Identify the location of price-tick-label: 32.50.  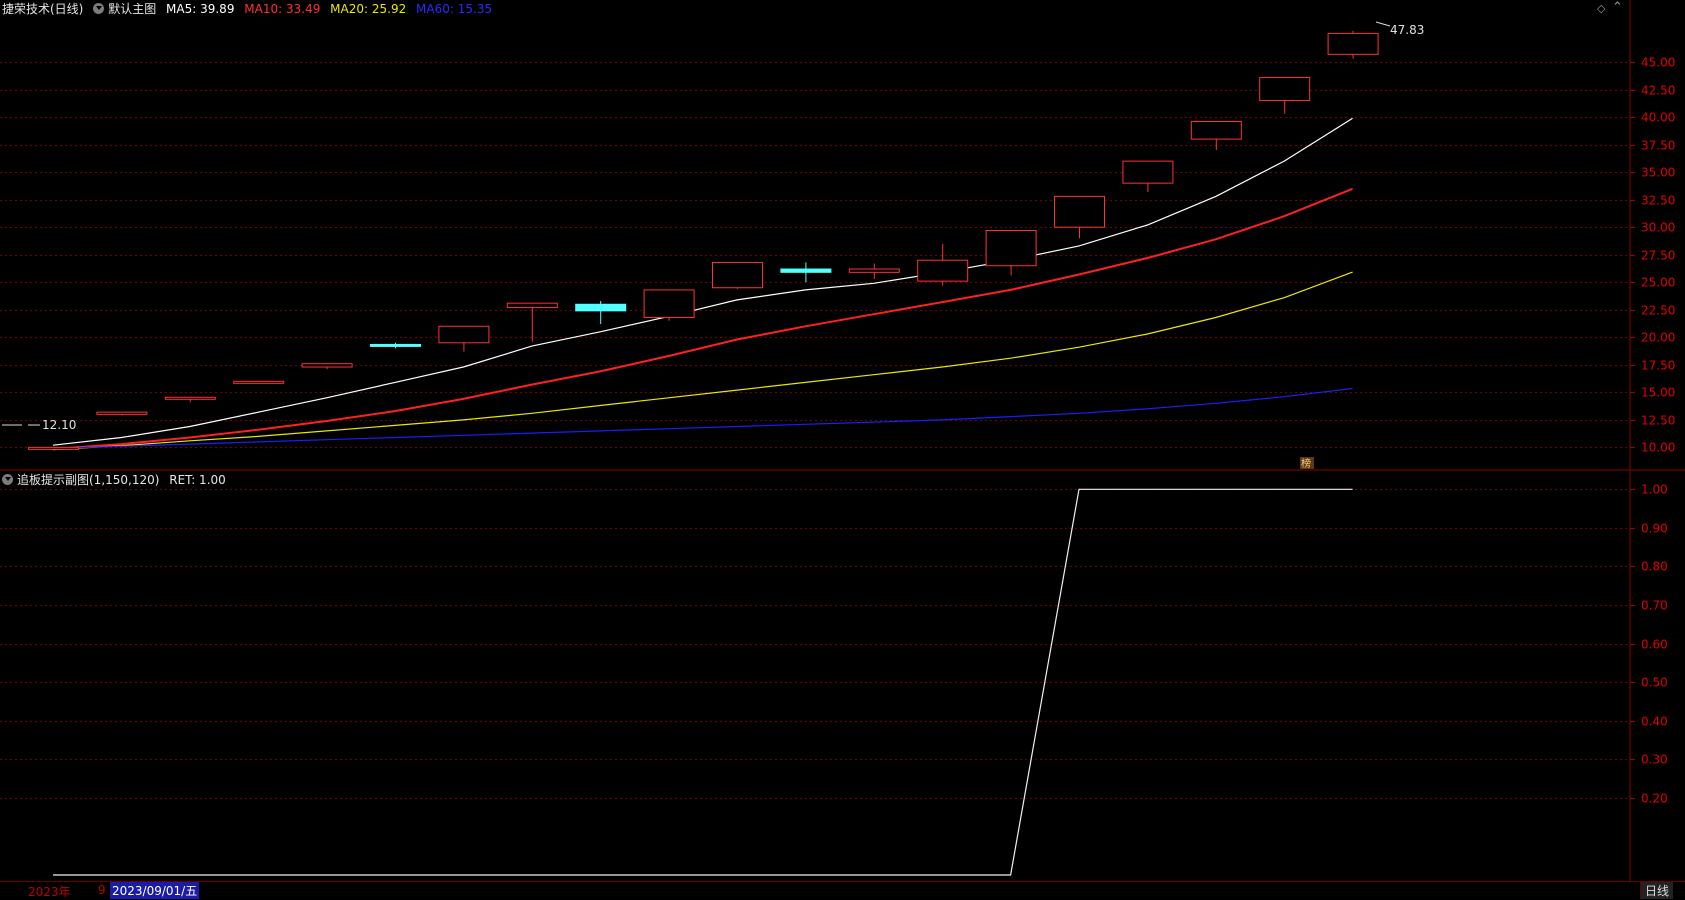
(1658, 201).